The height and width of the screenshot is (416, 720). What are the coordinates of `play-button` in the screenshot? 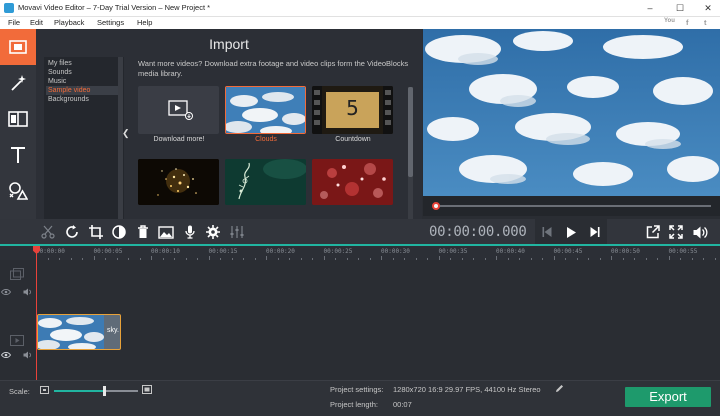 It's located at (571, 232).